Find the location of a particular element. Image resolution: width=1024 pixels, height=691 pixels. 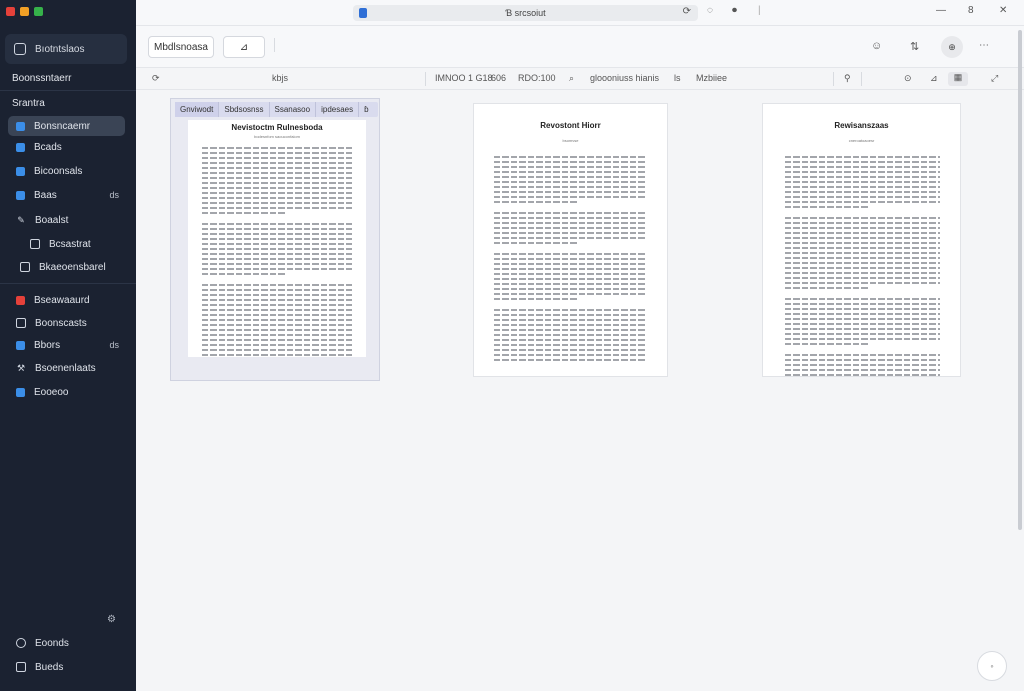

page-tab: ɓ is located at coordinates (366, 109).